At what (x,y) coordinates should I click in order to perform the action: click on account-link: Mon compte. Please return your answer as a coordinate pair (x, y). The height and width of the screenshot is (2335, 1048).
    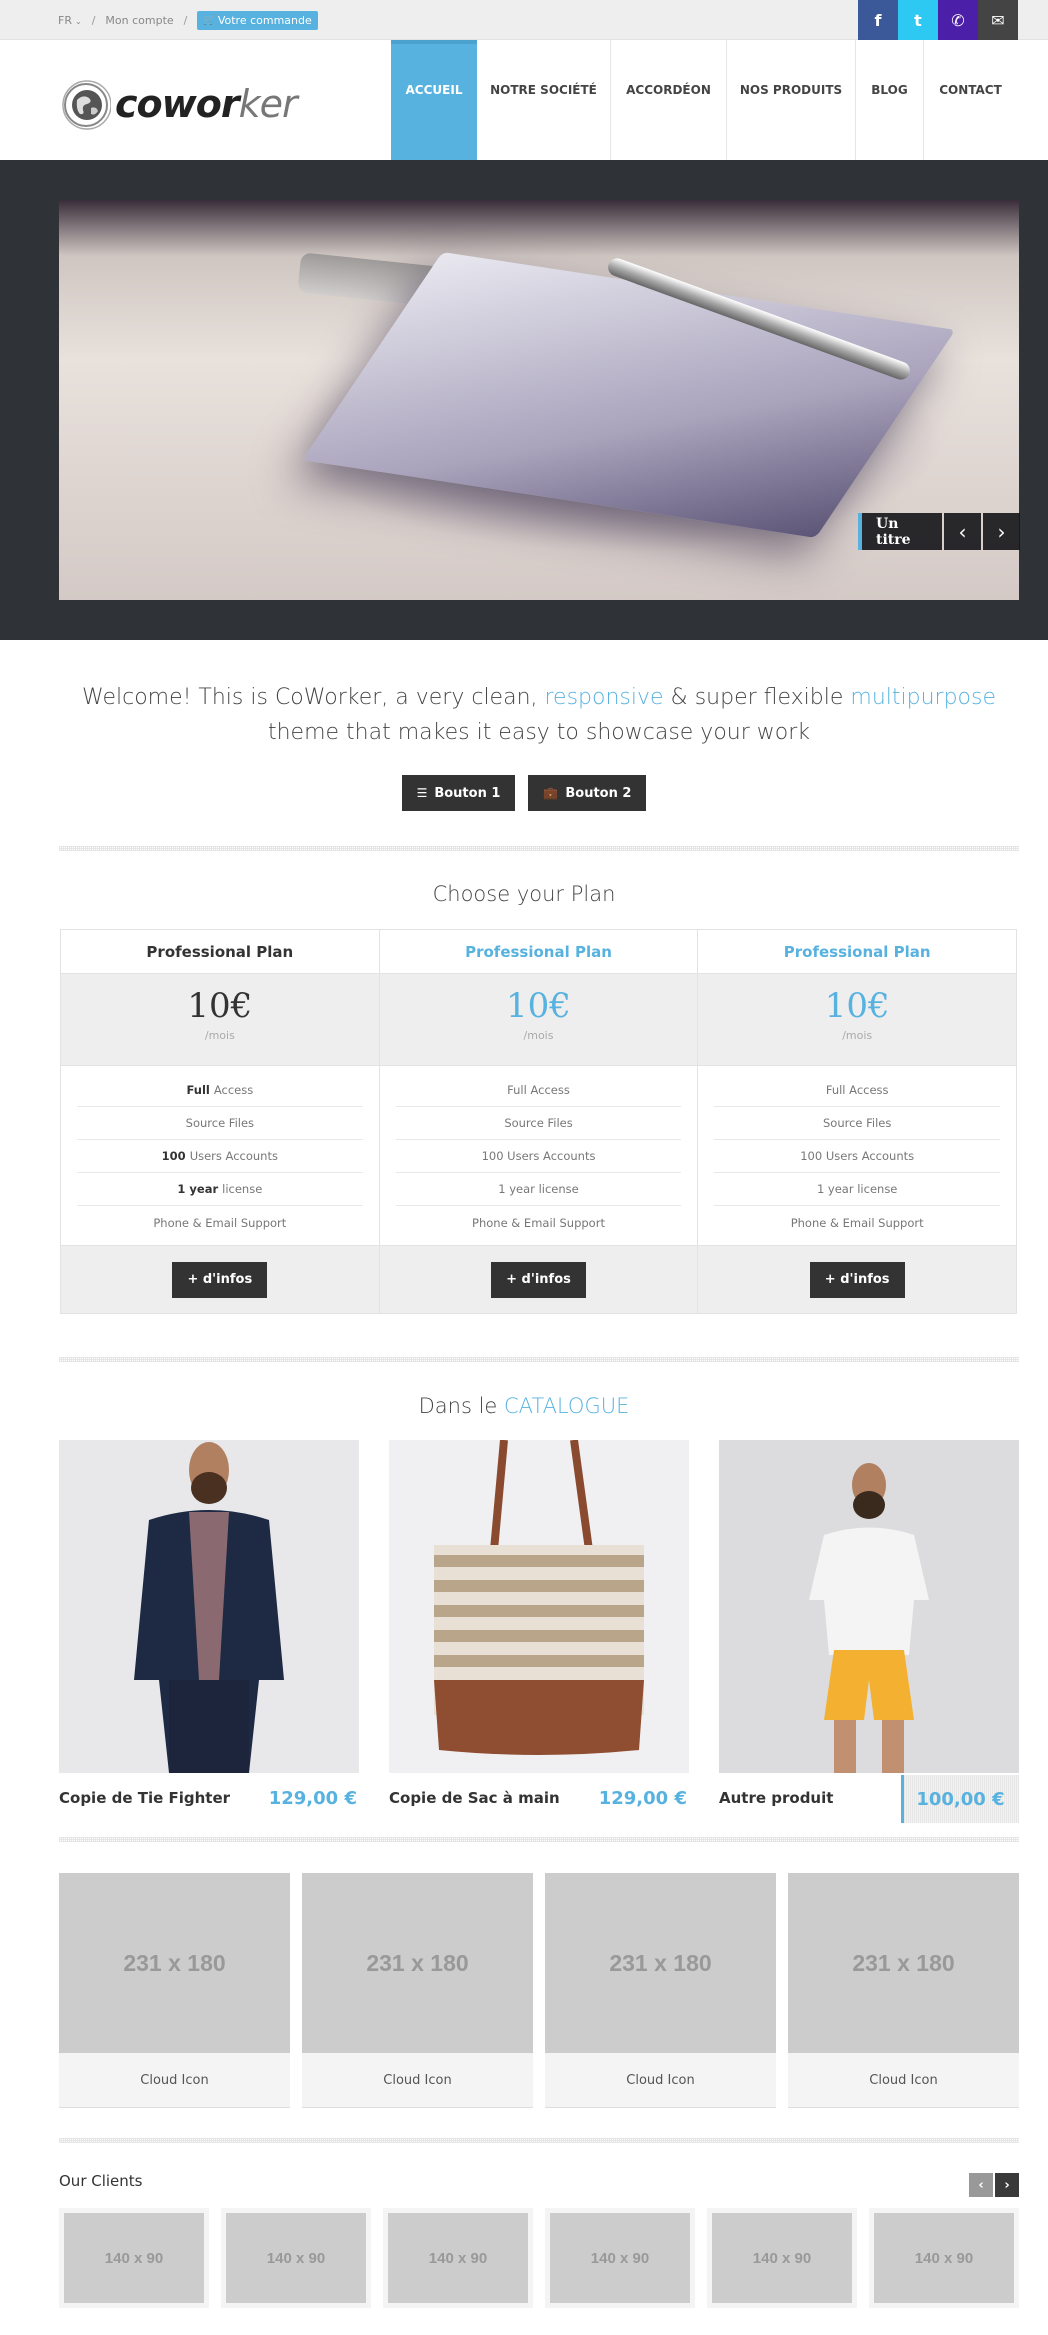
    Looking at the image, I should click on (139, 20).